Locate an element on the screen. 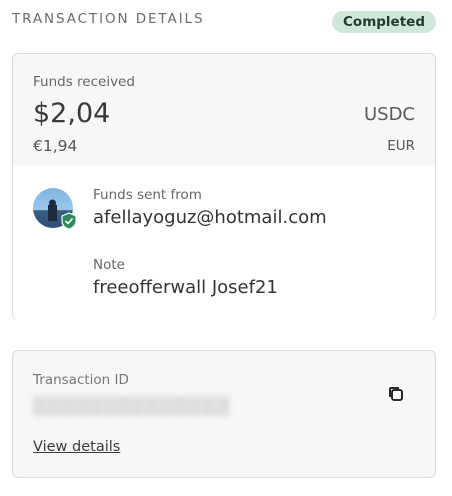 Image resolution: width=452 pixels, height=496 pixels. transaction-id-label: Transaction ID is located at coordinates (81, 380).